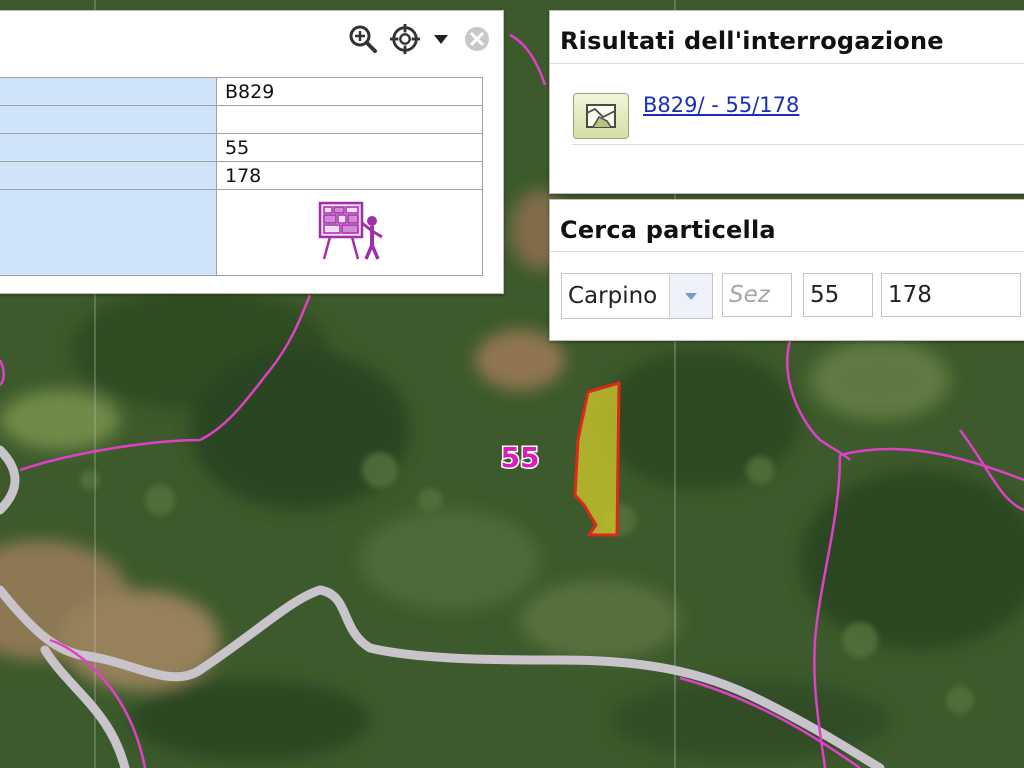 This screenshot has height=768, width=1024. Describe the element at coordinates (786, 270) in the screenshot. I see `parcel-search-panel: Cerca particella Carpino` at that location.